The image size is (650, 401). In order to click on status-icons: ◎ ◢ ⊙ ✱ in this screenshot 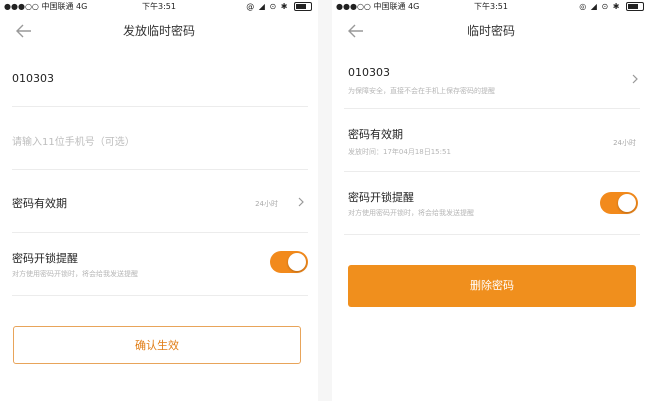, I will do `click(600, 6)`.